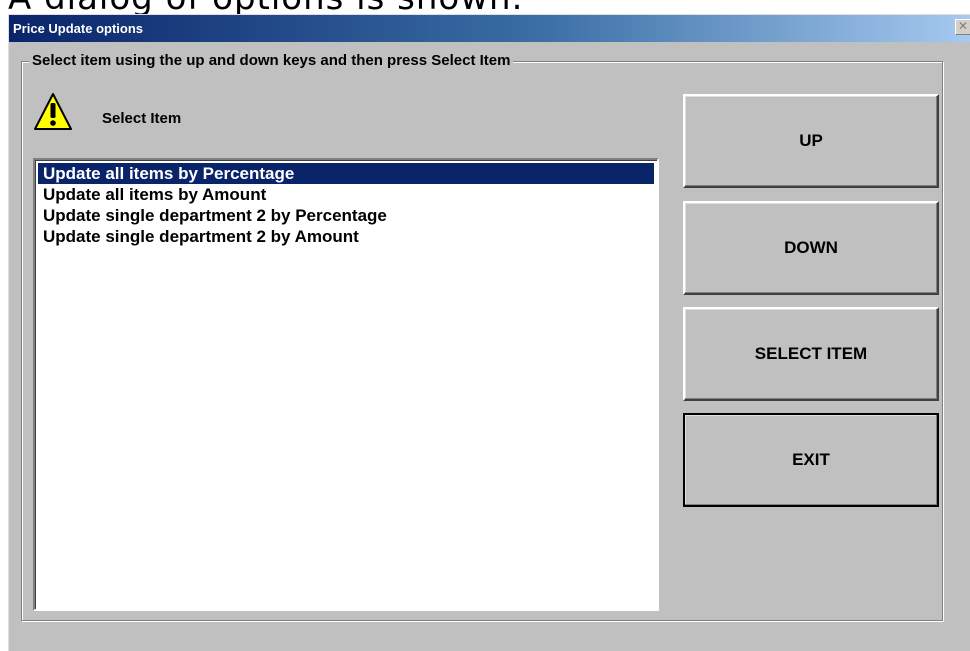  Describe the element at coordinates (811, 141) in the screenshot. I see `up-button: UP` at that location.